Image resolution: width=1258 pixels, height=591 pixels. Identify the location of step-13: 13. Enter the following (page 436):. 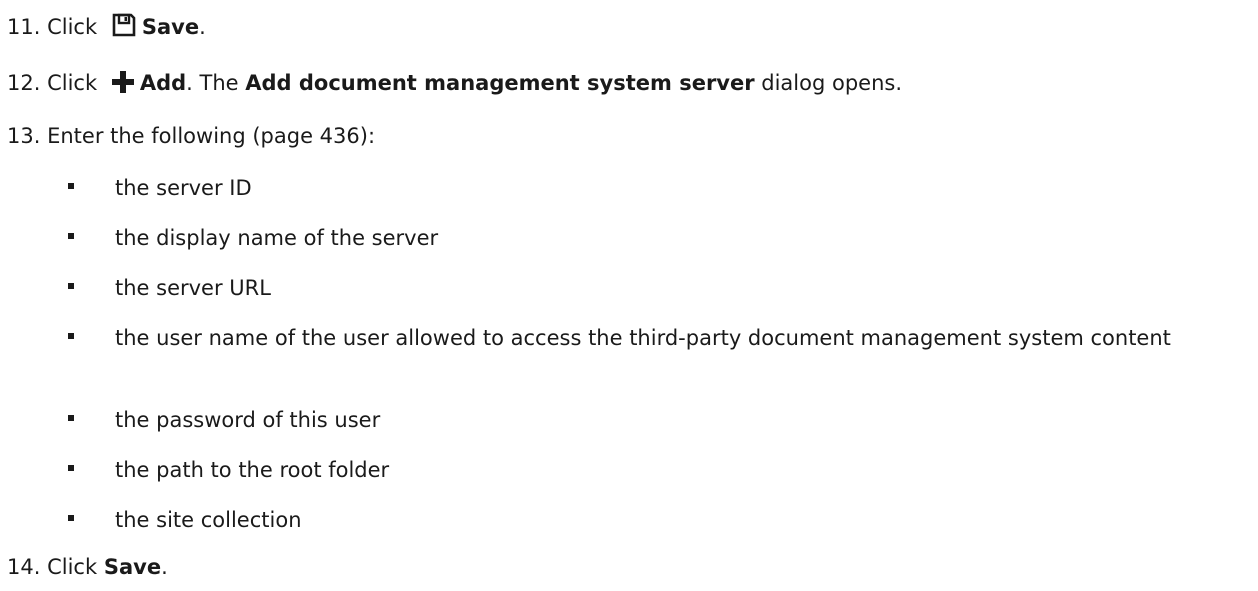
(191, 136).